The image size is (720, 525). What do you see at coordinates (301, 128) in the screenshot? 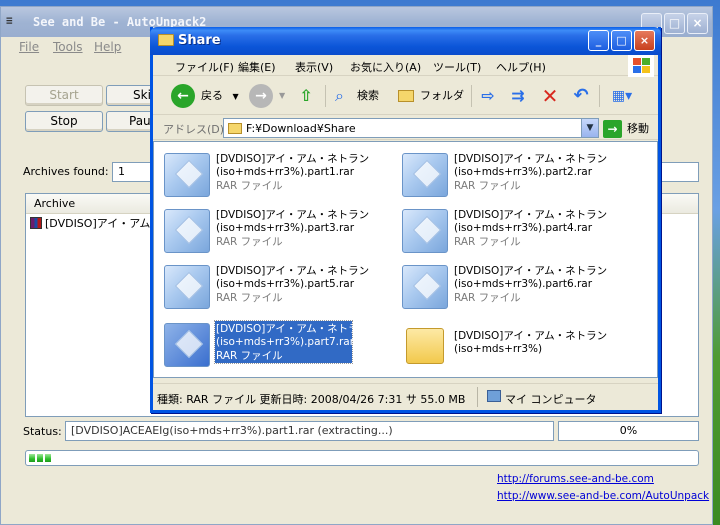
I see `address-path: F:¥Download¥Share` at bounding box center [301, 128].